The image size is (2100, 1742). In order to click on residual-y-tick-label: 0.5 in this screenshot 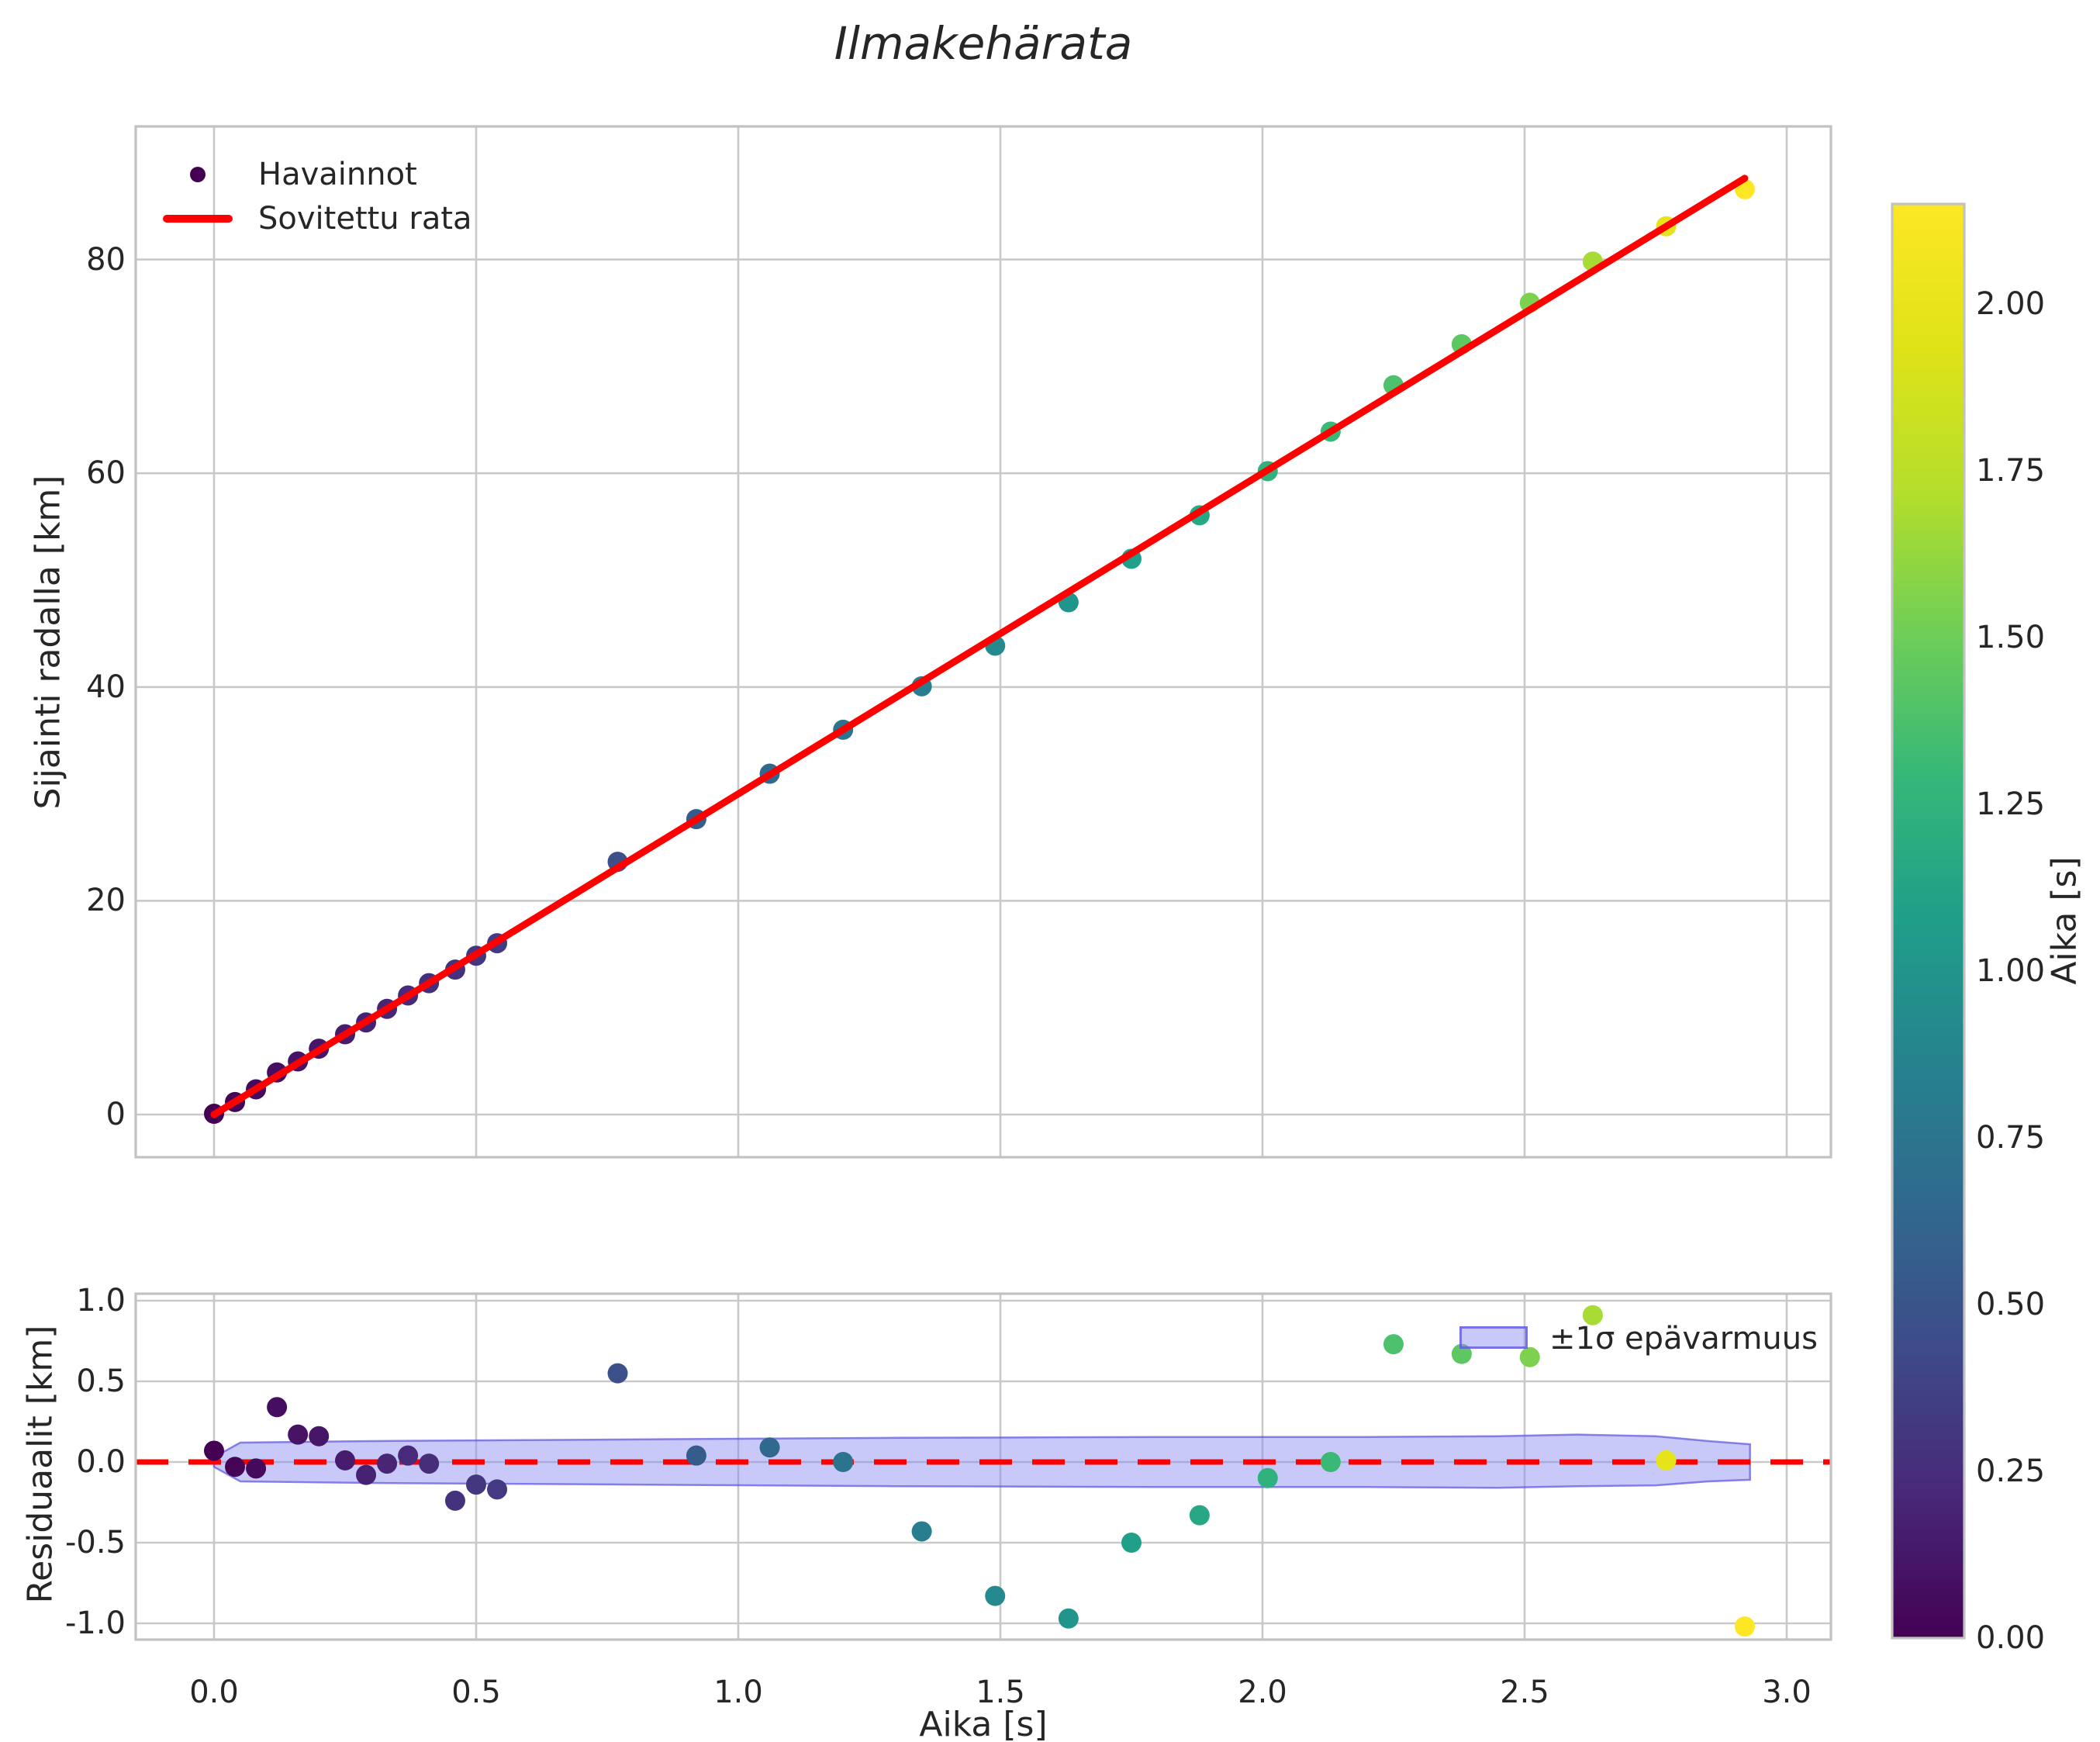, I will do `click(101, 1381)`.